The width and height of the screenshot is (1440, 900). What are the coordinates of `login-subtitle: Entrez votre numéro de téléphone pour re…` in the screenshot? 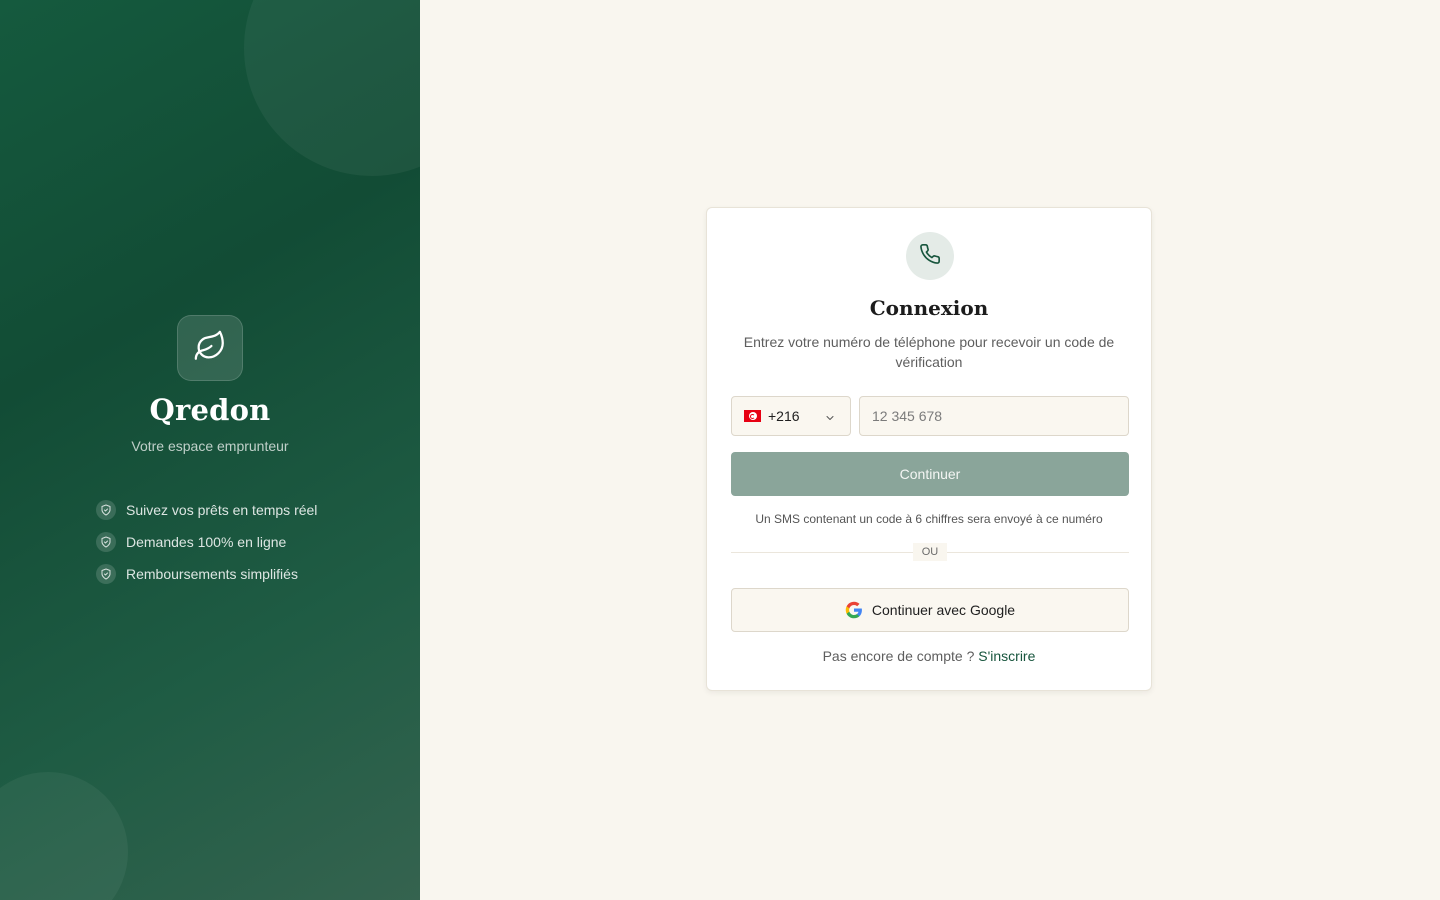 It's located at (929, 352).